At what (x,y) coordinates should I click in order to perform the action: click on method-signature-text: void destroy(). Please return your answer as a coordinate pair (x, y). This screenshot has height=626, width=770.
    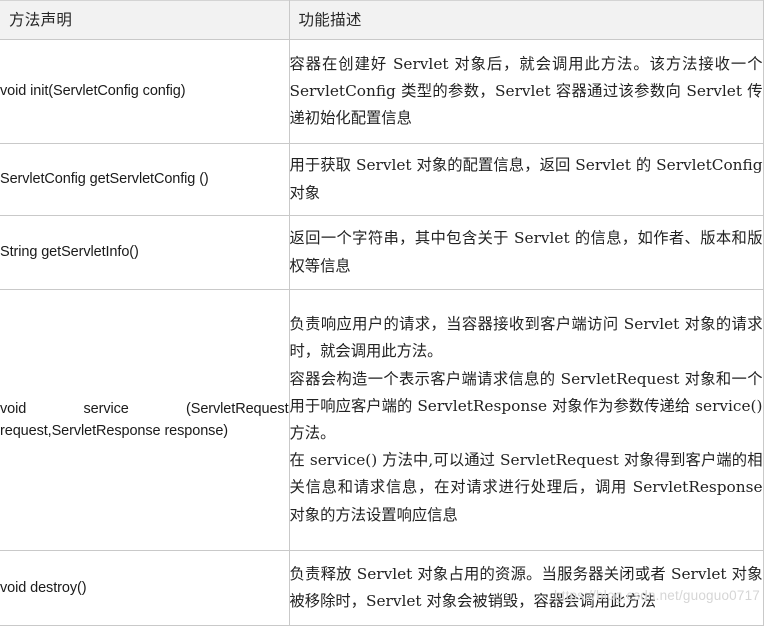
    Looking at the image, I should click on (43, 587).